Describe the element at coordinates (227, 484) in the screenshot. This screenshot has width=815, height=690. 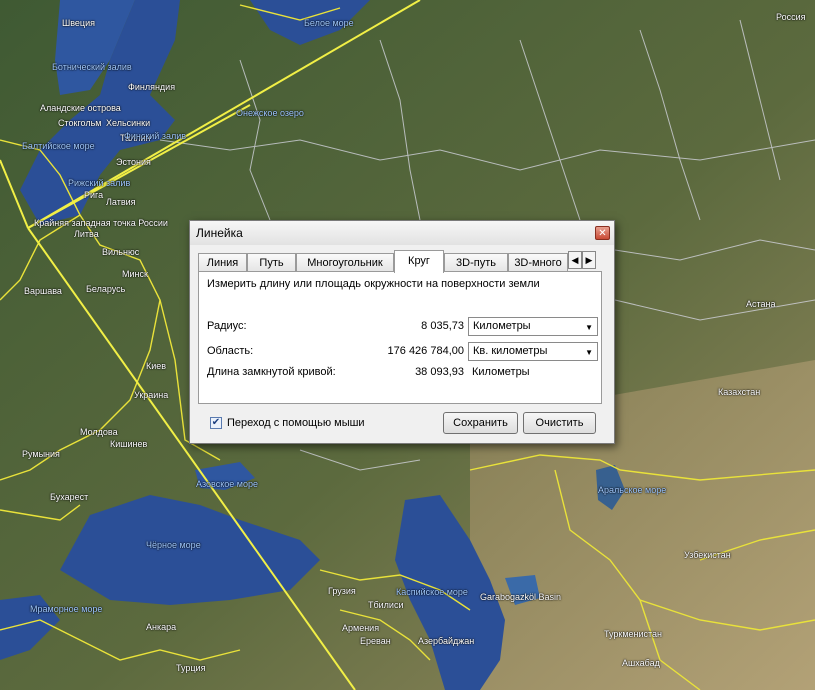
I see `map-label: Азовское море` at that location.